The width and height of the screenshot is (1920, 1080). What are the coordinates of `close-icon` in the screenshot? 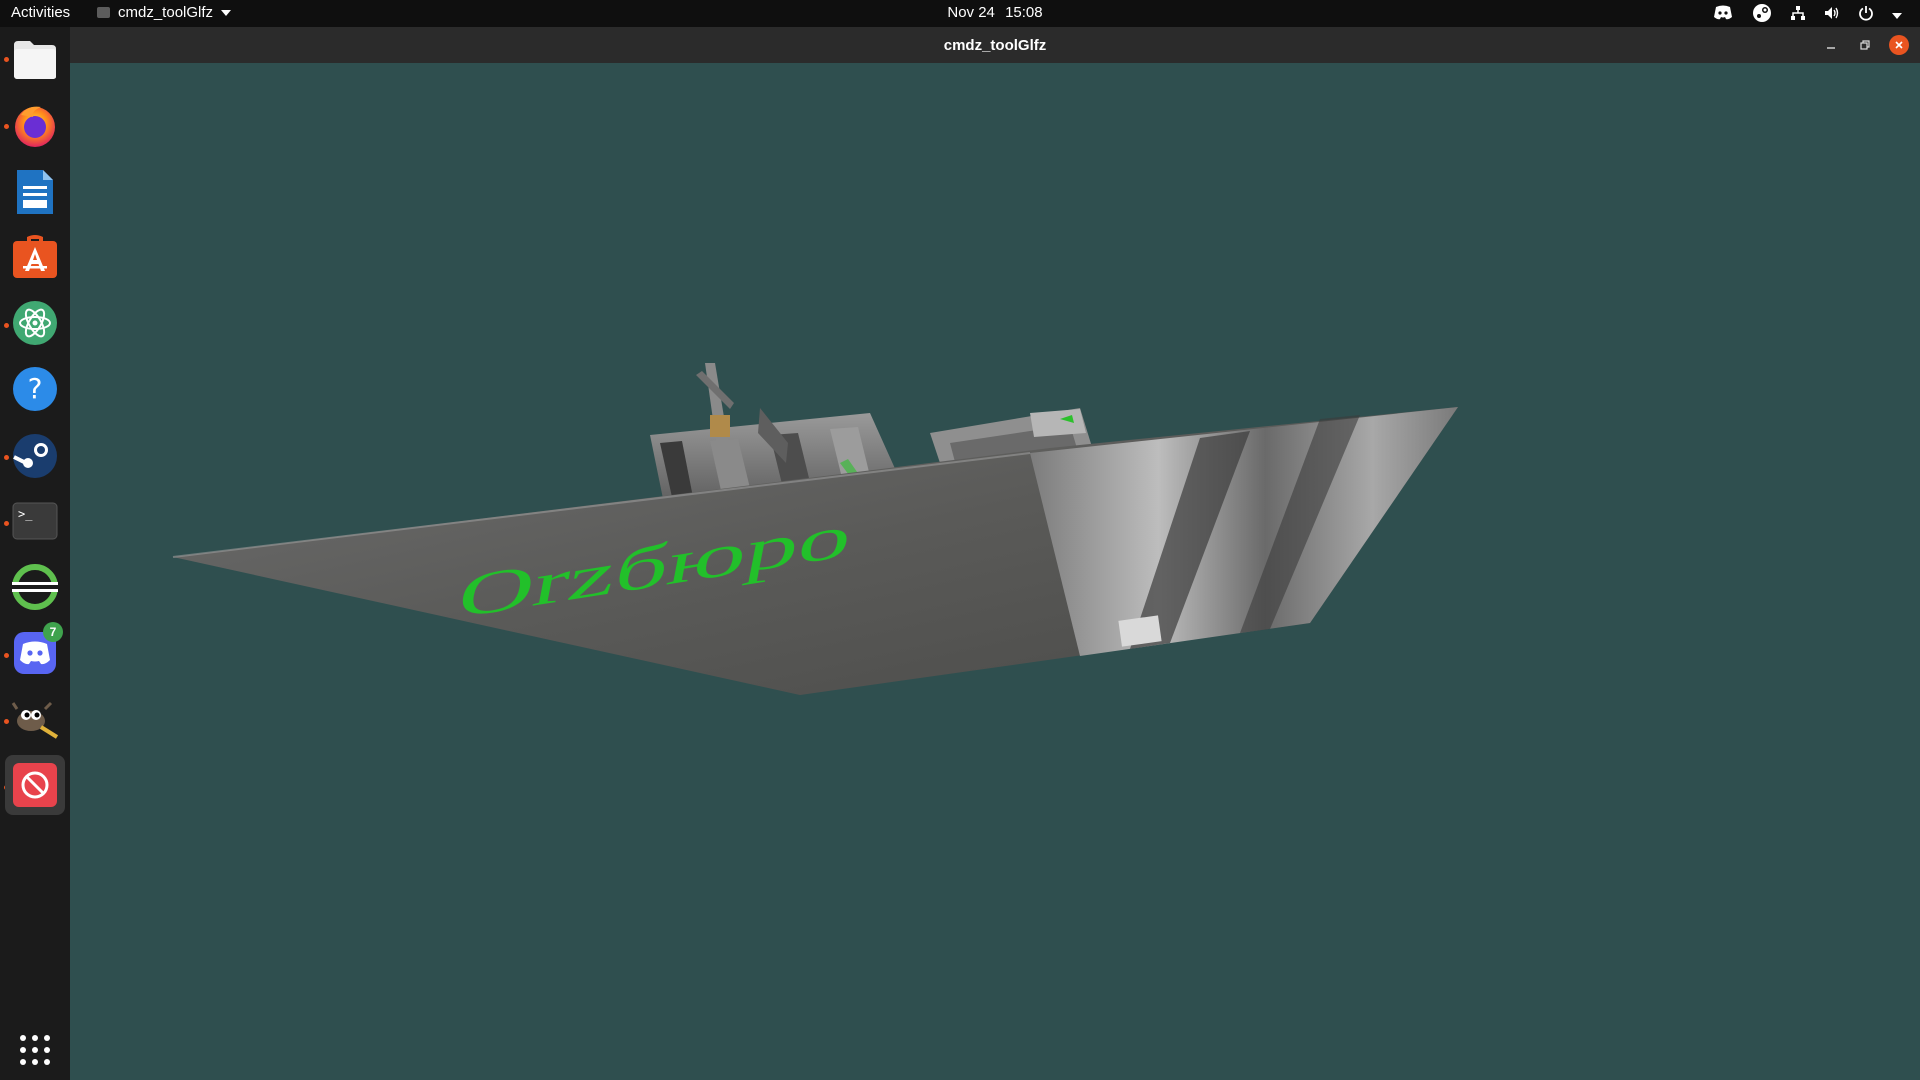 It's located at (1899, 45).